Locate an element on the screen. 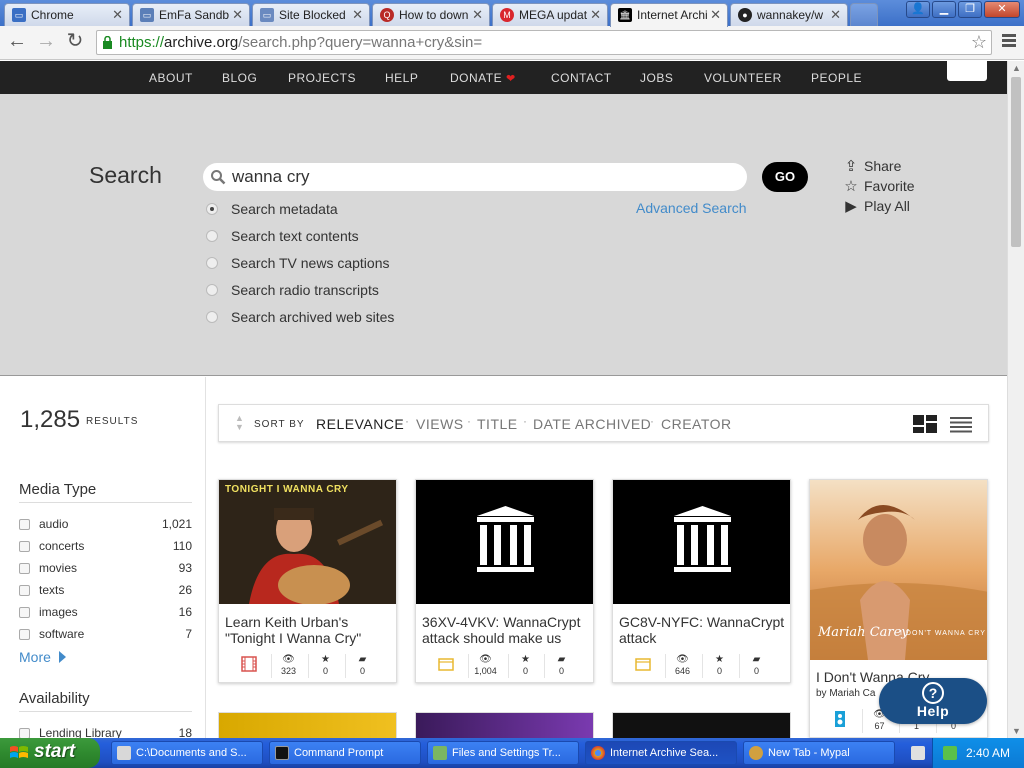 The height and width of the screenshot is (768, 1024). nav-contact: CONTACT is located at coordinates (581, 78).